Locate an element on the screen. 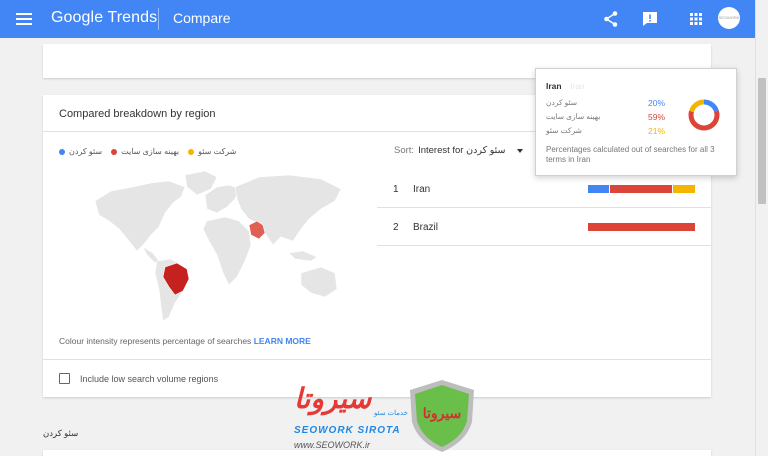 The width and height of the screenshot is (768, 456). tooltip-term: بهینه سازی سایت is located at coordinates (573, 116).